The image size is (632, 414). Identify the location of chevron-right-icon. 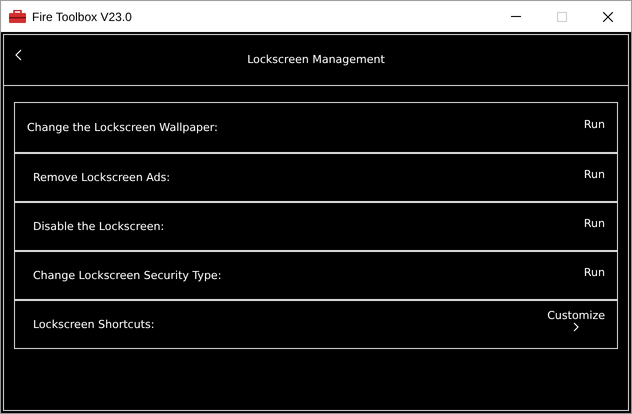
(576, 327).